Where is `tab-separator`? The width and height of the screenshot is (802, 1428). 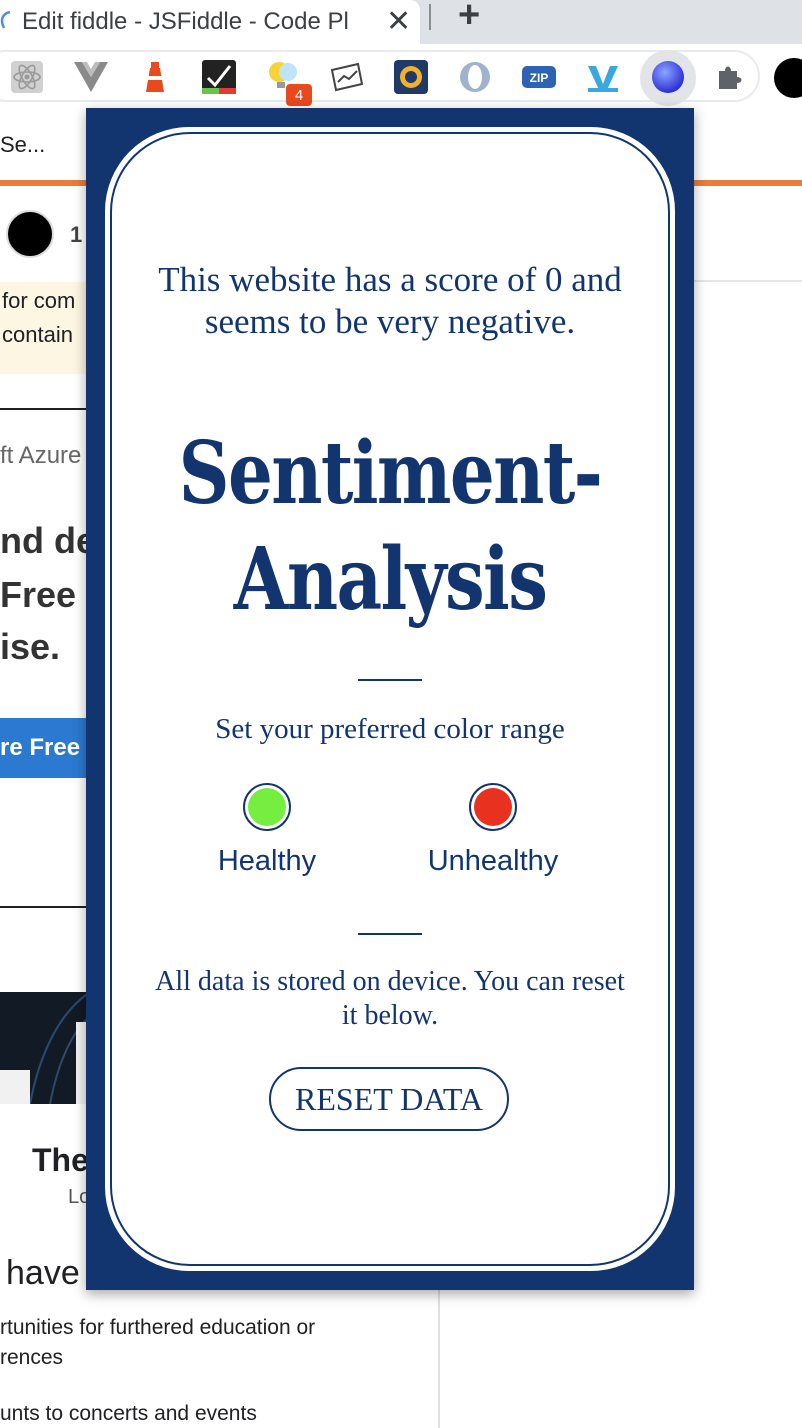
tab-separator is located at coordinates (430, 17).